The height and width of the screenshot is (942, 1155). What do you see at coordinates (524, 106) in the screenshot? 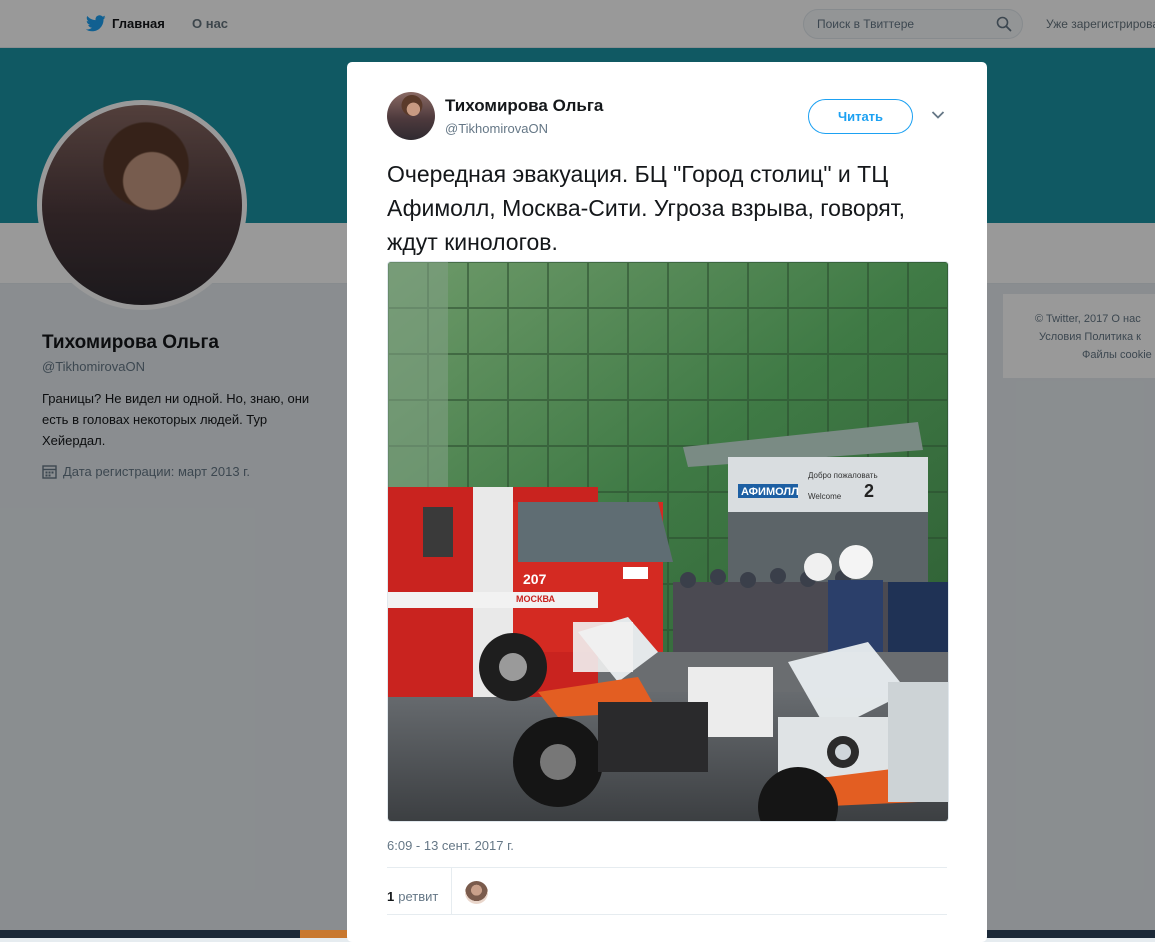
I see `tweet-author-name: Тихомирова Ольга` at bounding box center [524, 106].